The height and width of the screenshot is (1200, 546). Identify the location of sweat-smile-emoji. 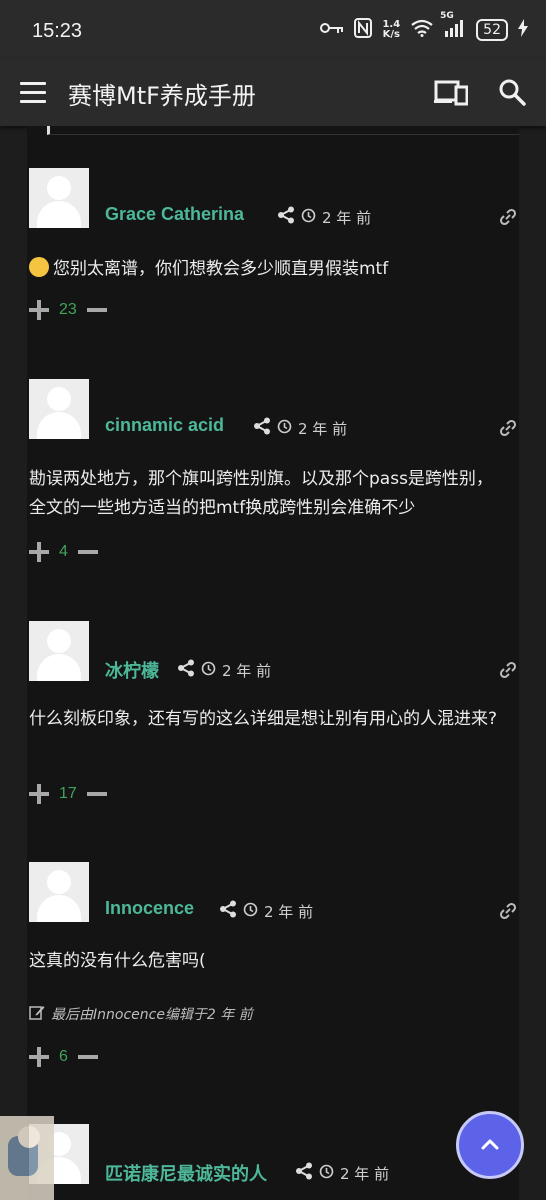
(39, 267).